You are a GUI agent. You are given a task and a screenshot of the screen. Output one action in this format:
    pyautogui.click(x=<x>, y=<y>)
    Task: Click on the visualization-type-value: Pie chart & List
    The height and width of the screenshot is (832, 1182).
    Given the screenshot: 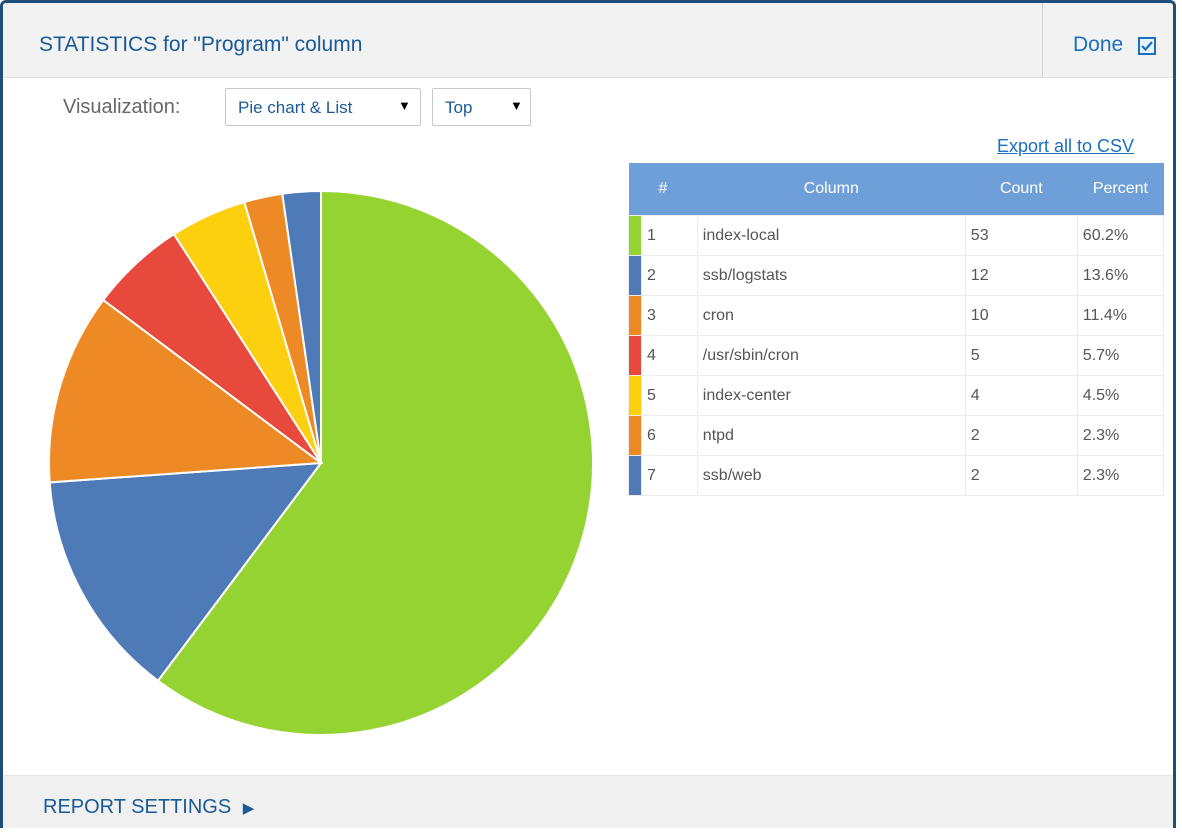 What is the action you would take?
    pyautogui.click(x=295, y=107)
    